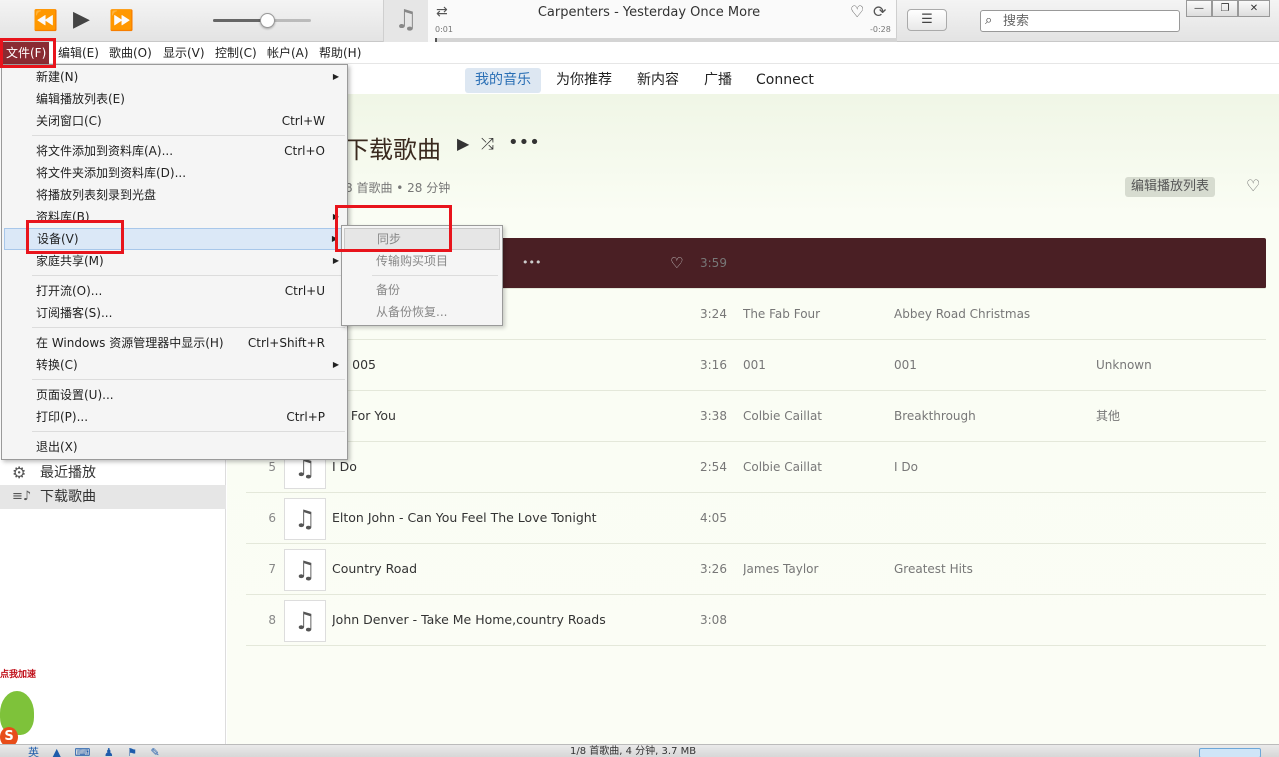 This screenshot has height=757, width=1279. What do you see at coordinates (364, 415) in the screenshot?
I see `track-name: lin For You` at bounding box center [364, 415].